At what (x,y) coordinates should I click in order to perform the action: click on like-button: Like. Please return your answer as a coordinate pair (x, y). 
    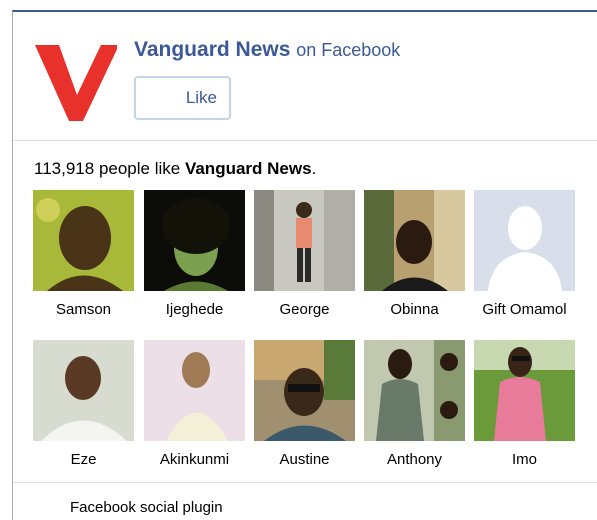
    Looking at the image, I should click on (182, 98).